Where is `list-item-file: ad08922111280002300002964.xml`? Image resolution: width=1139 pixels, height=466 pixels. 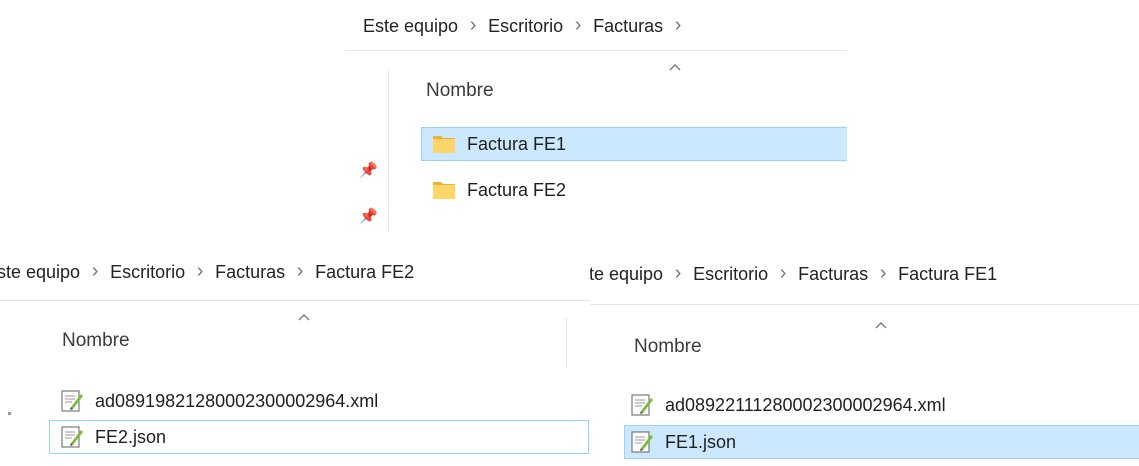
list-item-file: ad08922111280002300002964.xml is located at coordinates (881, 405).